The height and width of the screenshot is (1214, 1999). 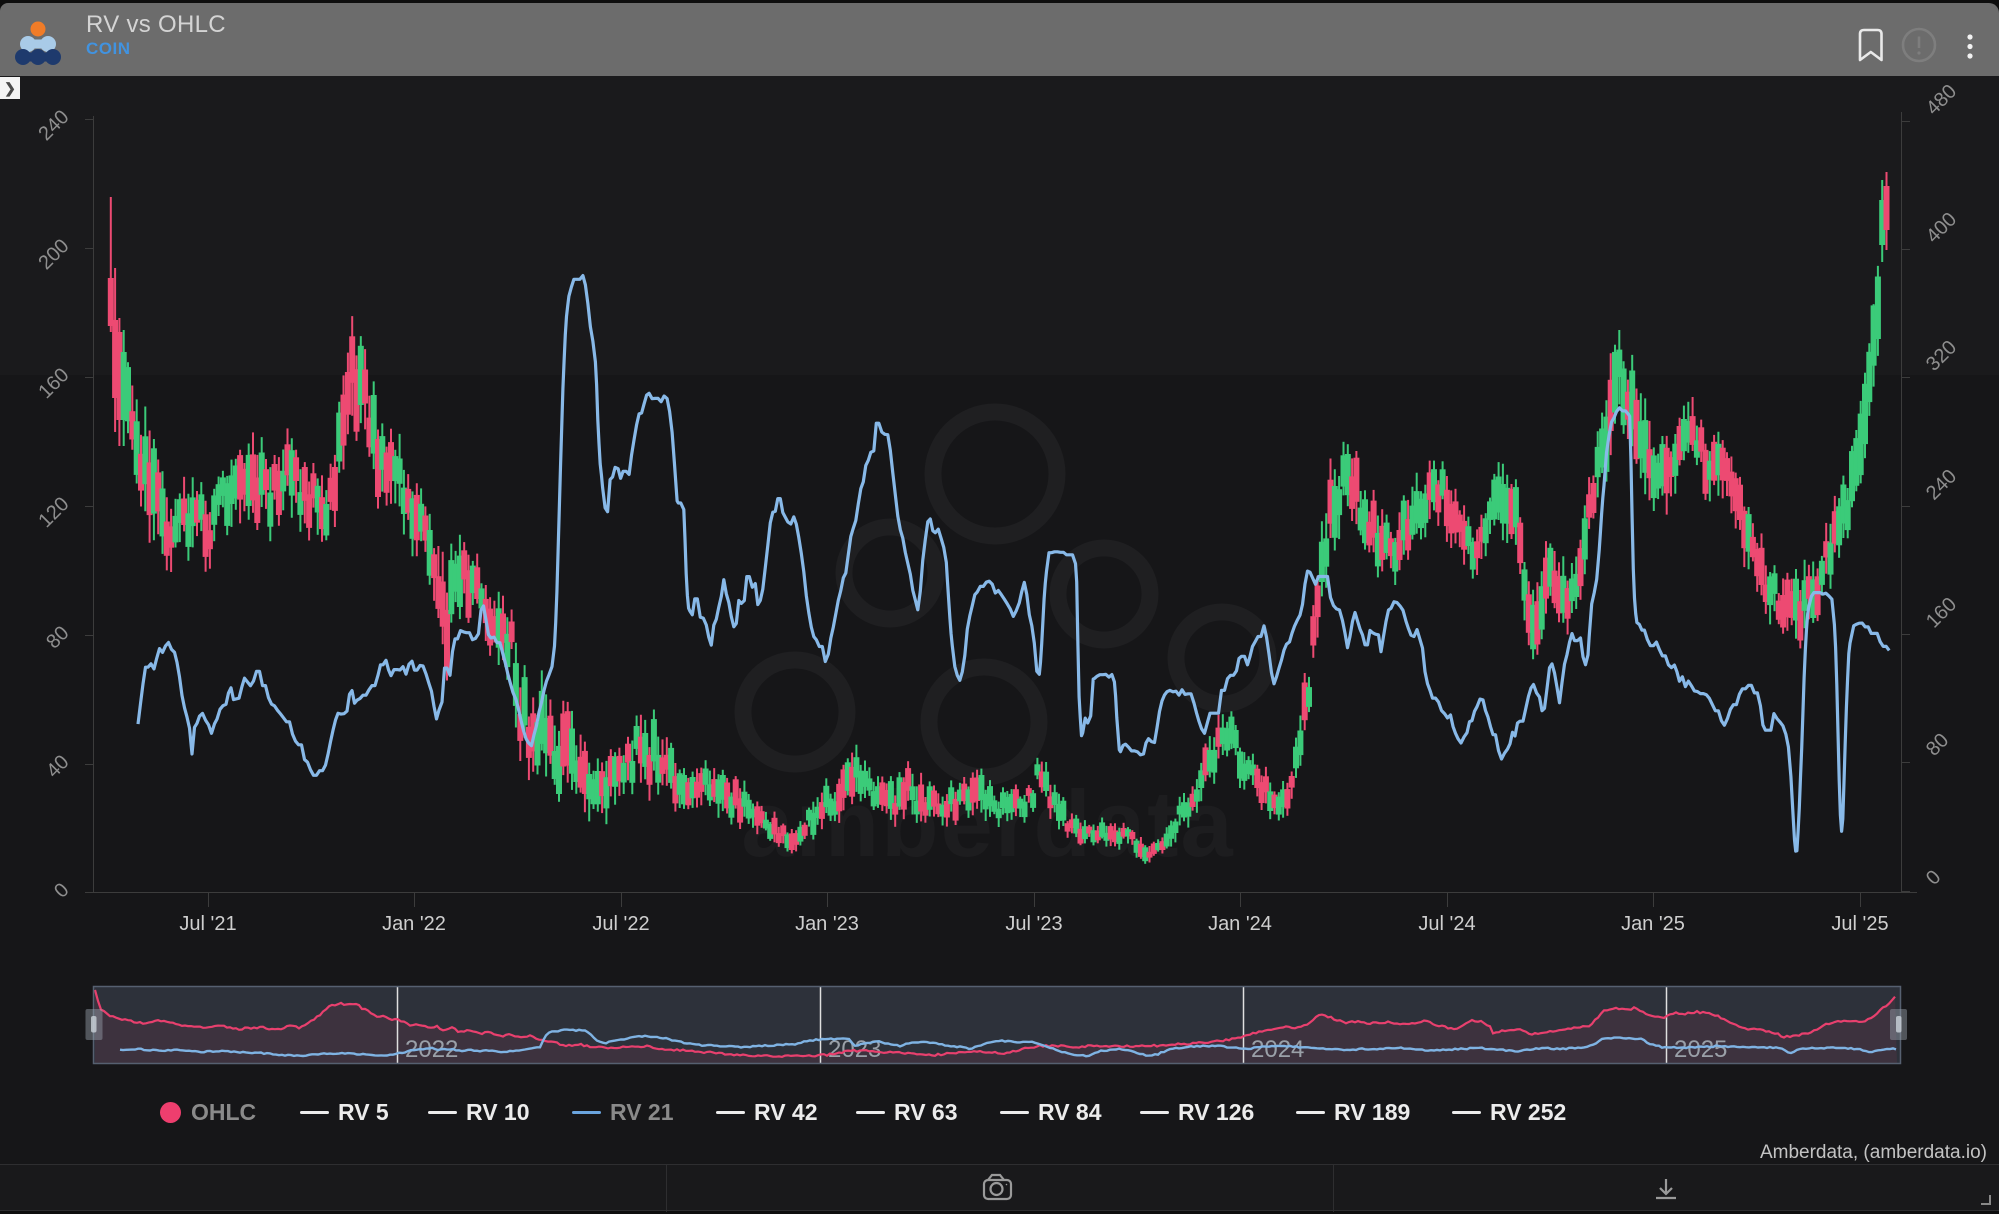 I want to click on svg-text: Jul '25, so click(x=1859, y=924).